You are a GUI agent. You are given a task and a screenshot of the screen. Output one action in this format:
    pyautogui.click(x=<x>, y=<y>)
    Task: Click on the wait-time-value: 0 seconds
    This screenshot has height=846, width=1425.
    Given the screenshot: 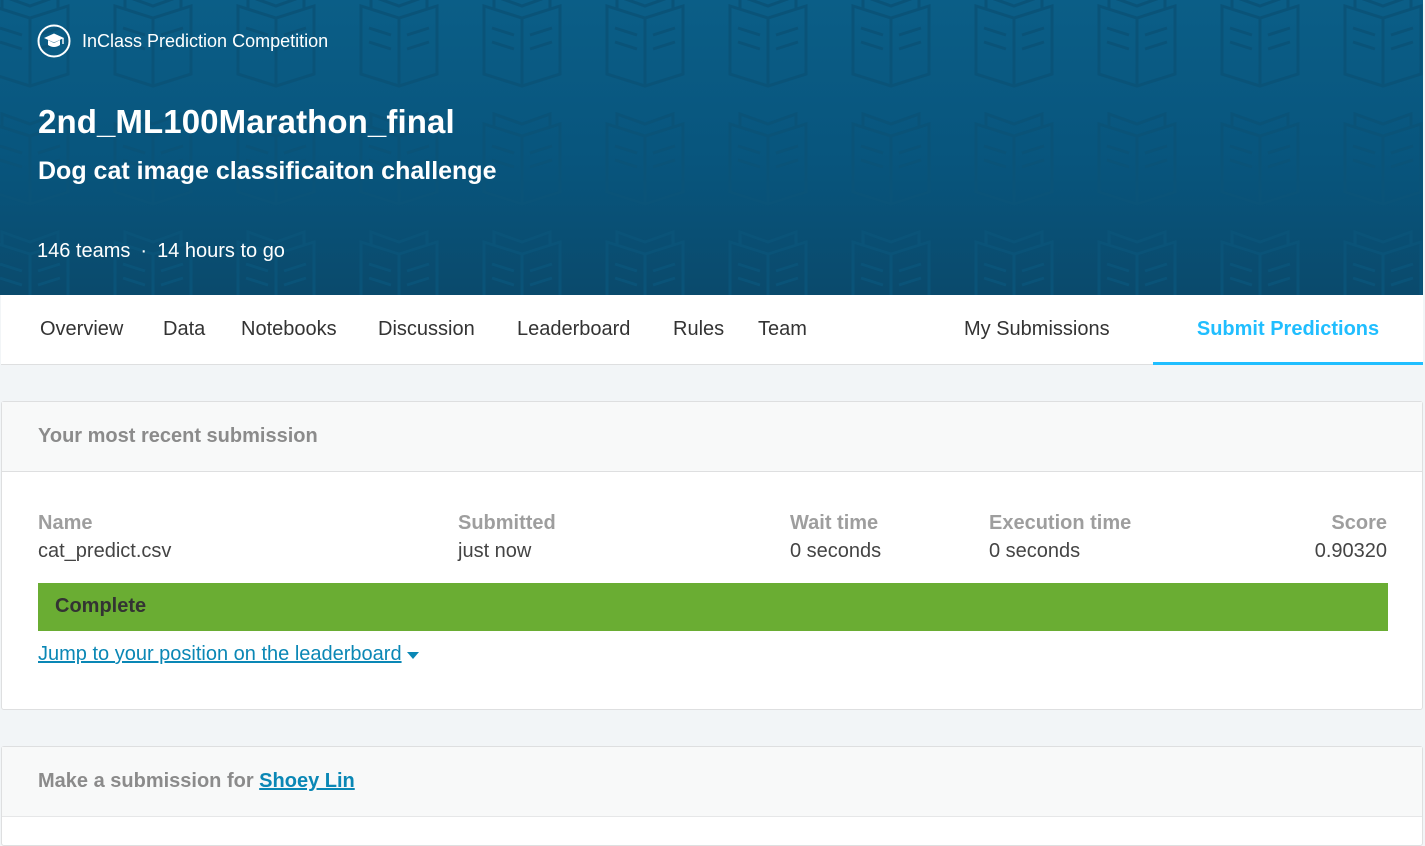 What is the action you would take?
    pyautogui.click(x=836, y=551)
    